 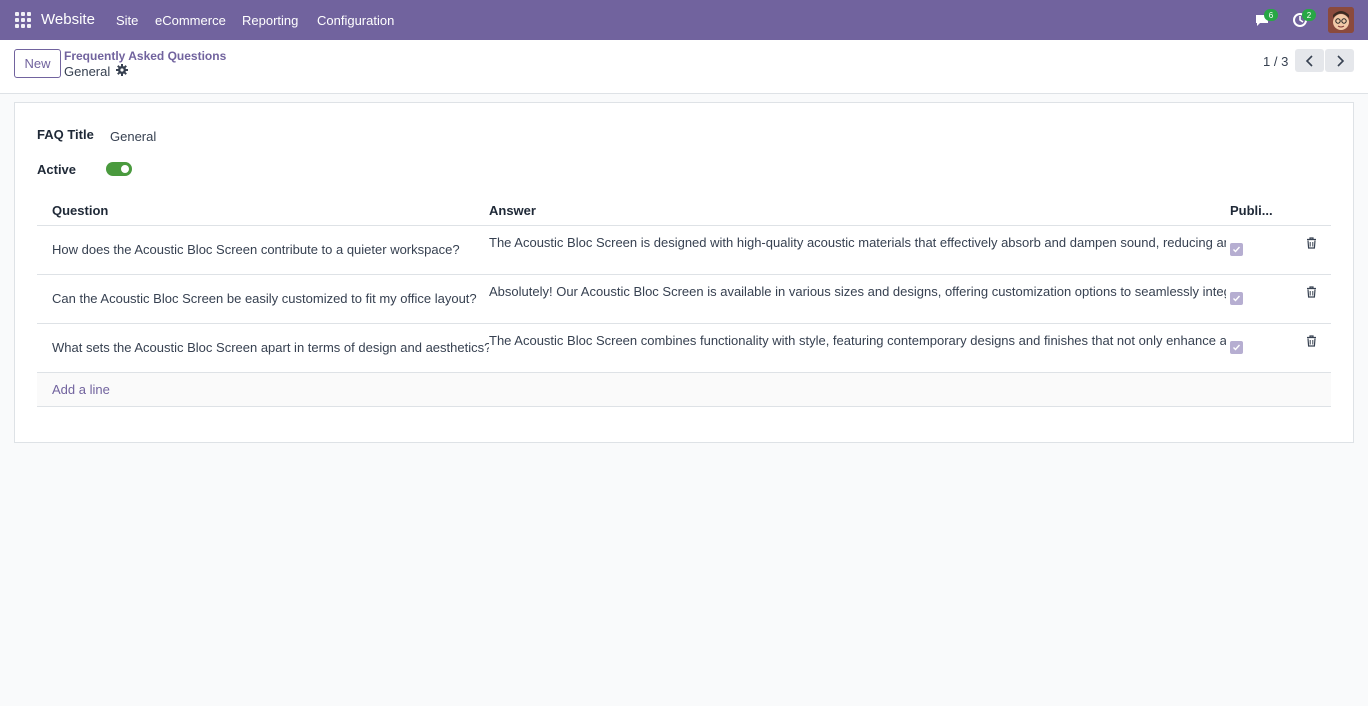 I want to click on chevron-left-icon, so click(x=1309, y=60).